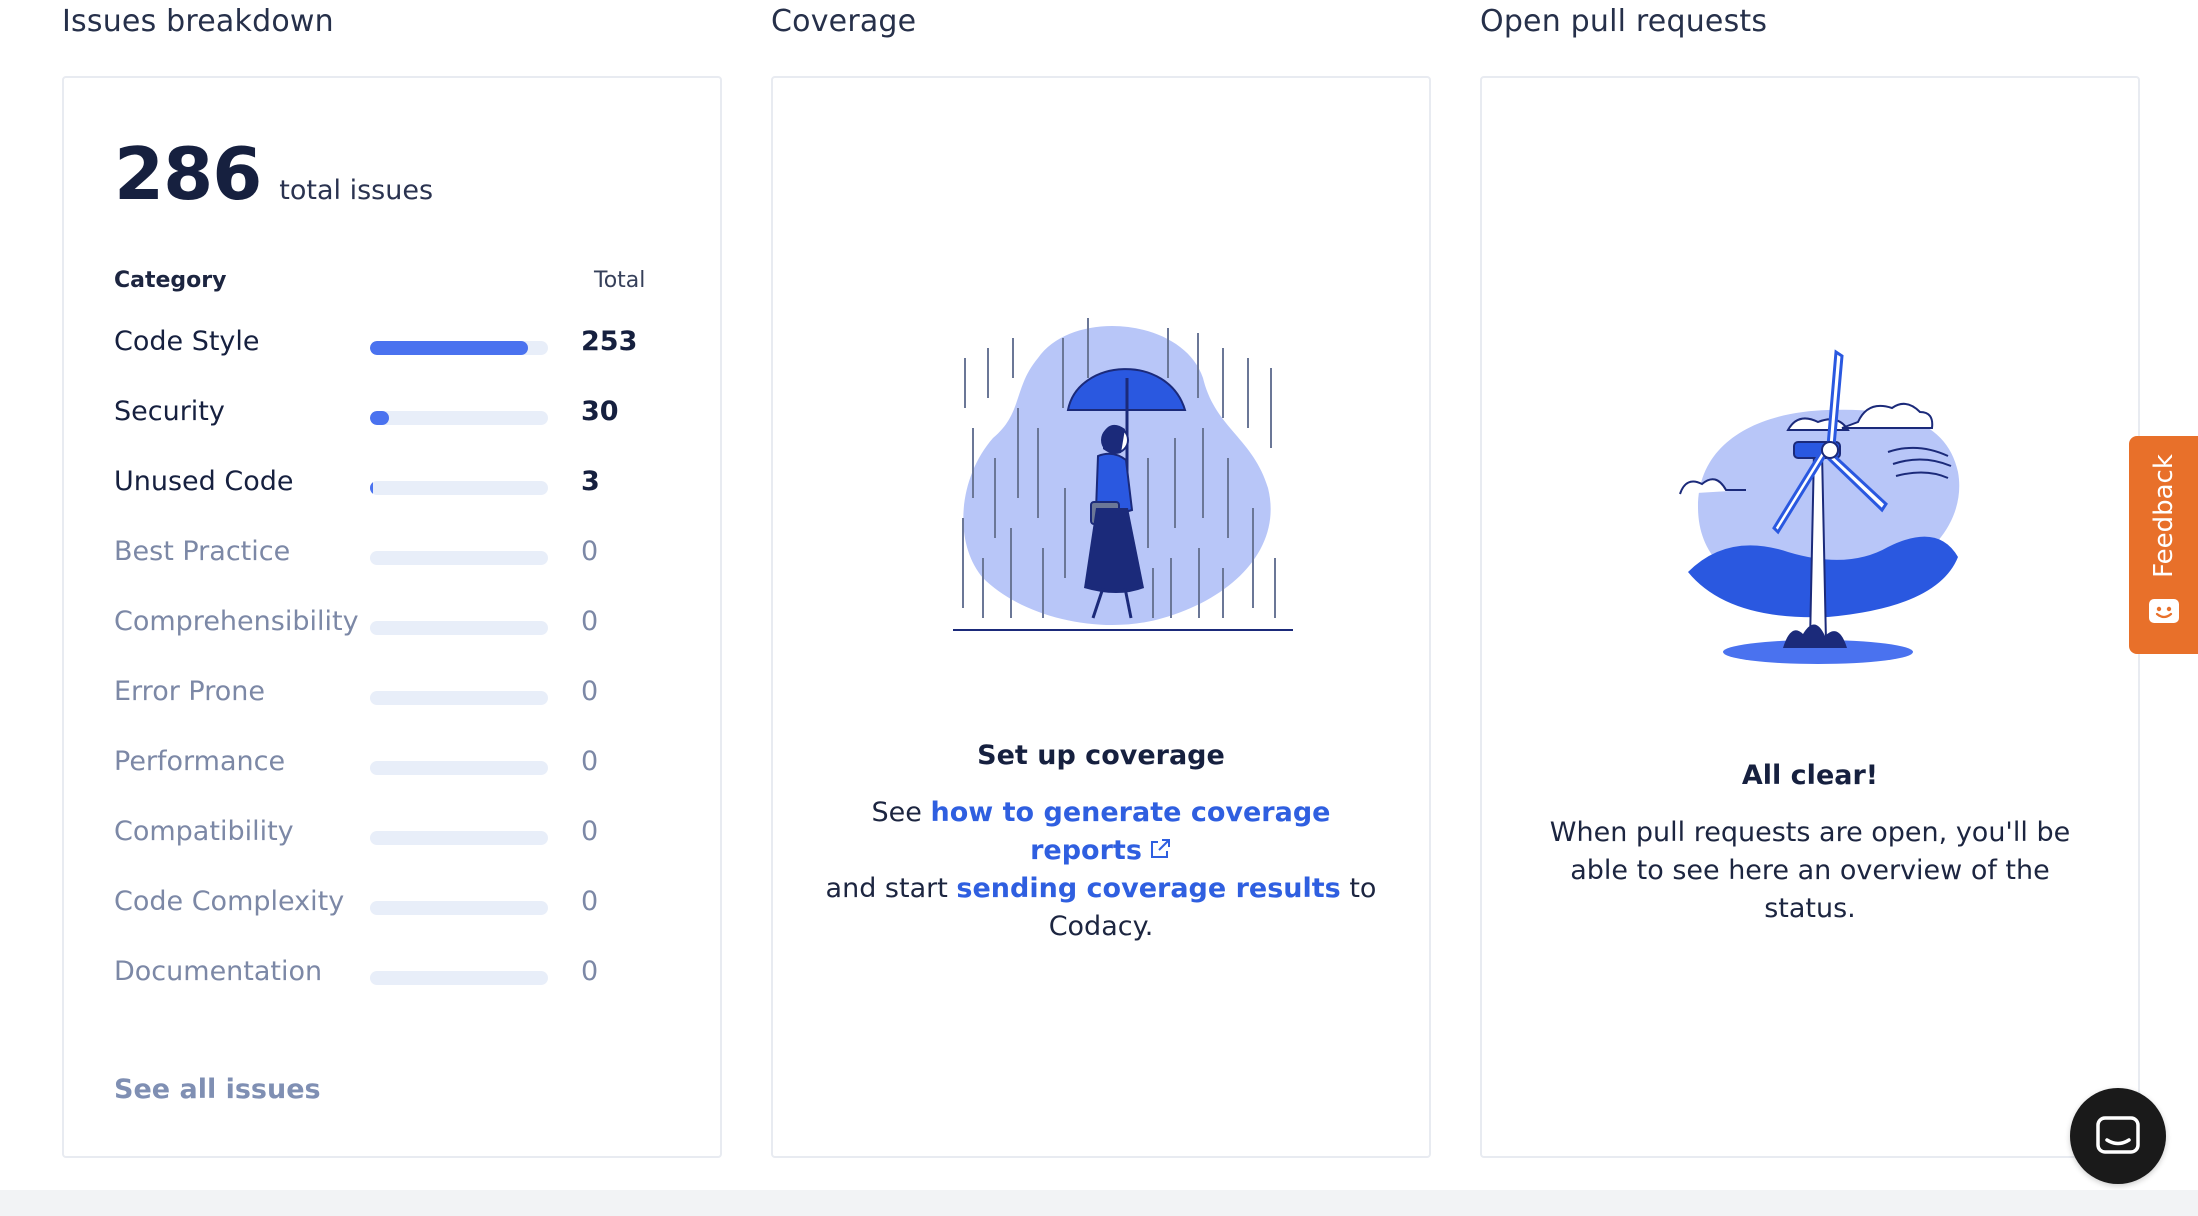  What do you see at coordinates (1131, 831) in the screenshot?
I see `how-to-generate-coverage-reports-link: how to generate coverage reports` at bounding box center [1131, 831].